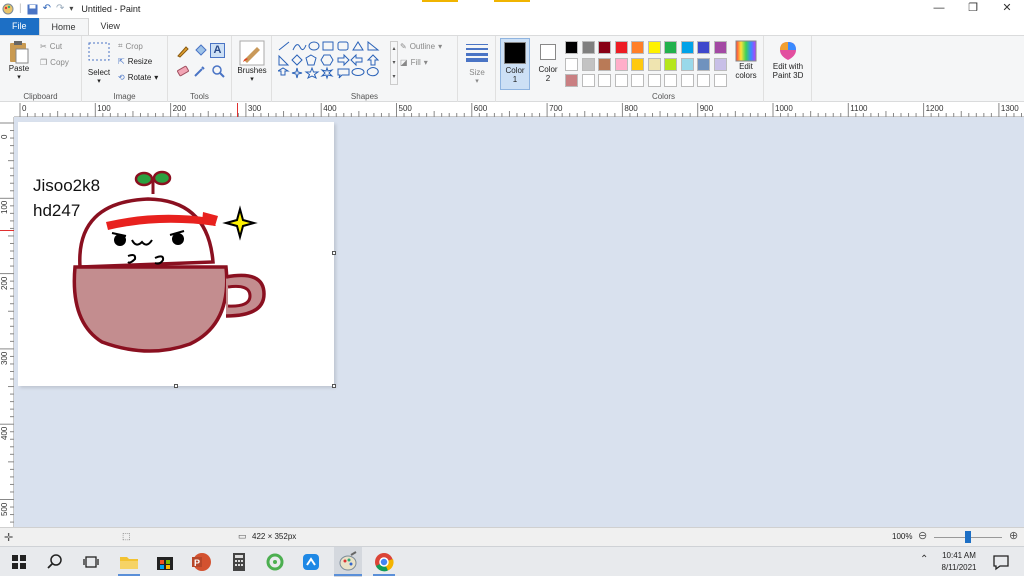 The height and width of the screenshot is (577, 1024). What do you see at coordinates (218, 71) in the screenshot?
I see `magnifier-icon` at bounding box center [218, 71].